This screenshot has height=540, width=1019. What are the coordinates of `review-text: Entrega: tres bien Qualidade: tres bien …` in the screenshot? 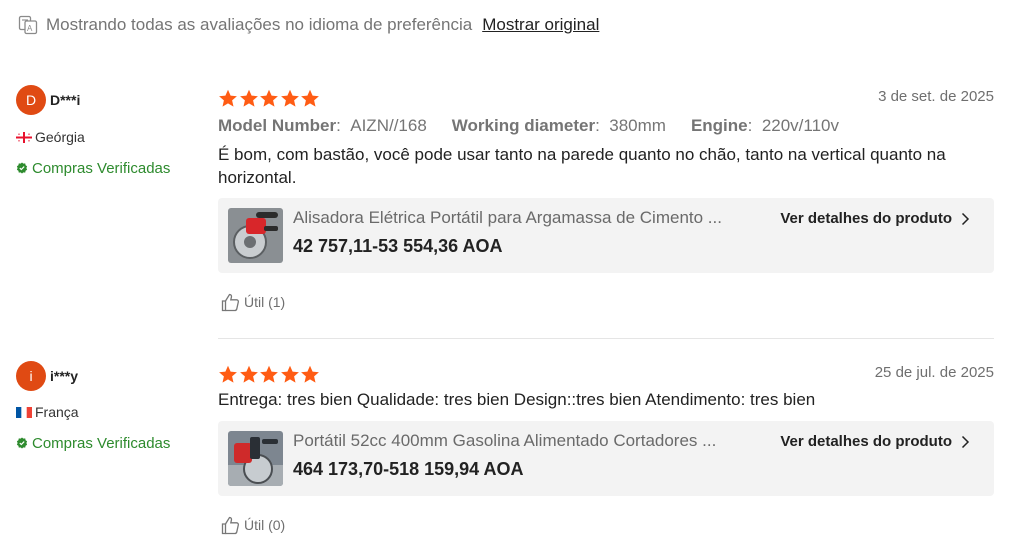 It's located at (517, 399).